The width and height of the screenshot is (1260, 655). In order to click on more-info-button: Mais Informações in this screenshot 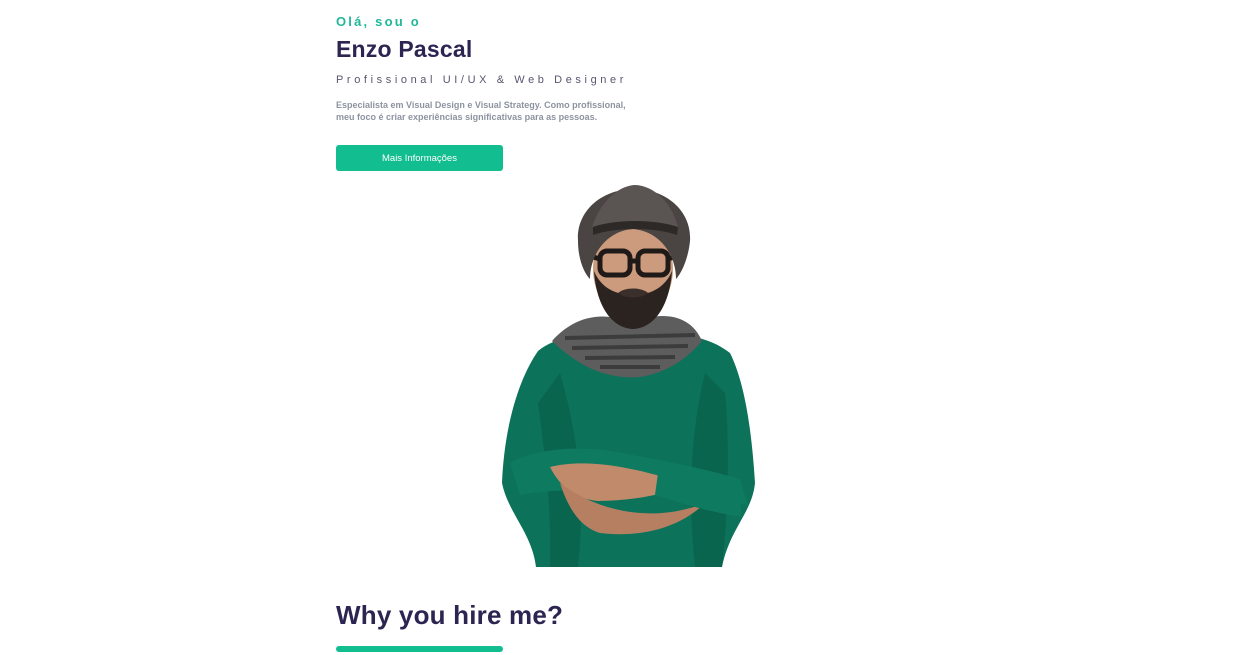, I will do `click(419, 158)`.